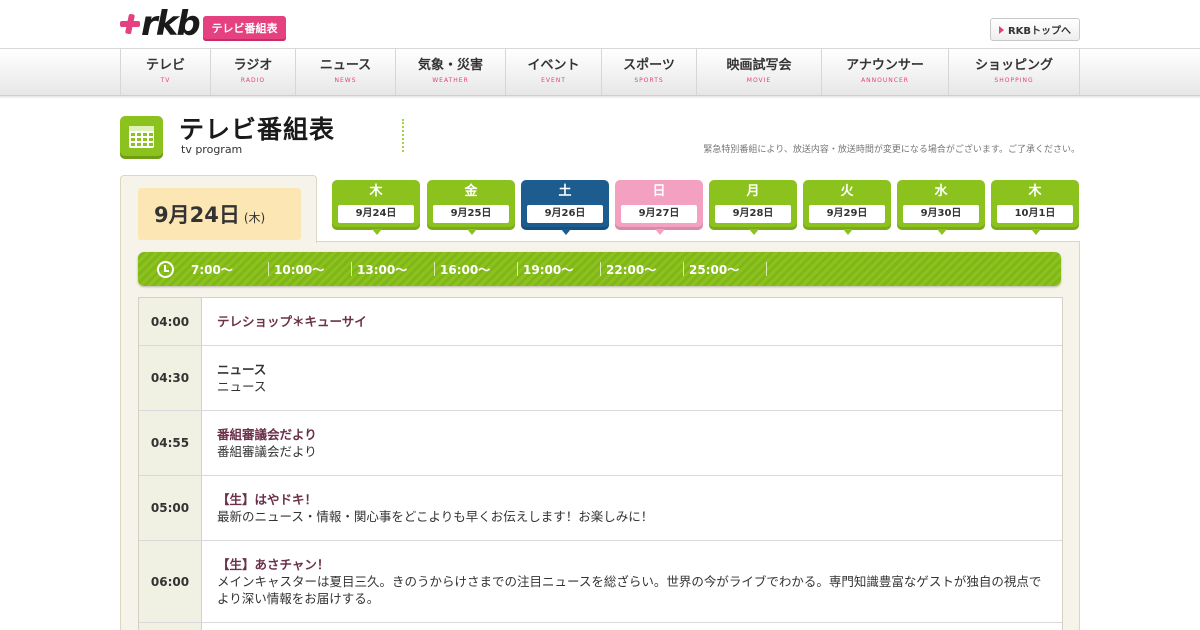  I want to click on program-body: ニュース ニュース, so click(632, 378).